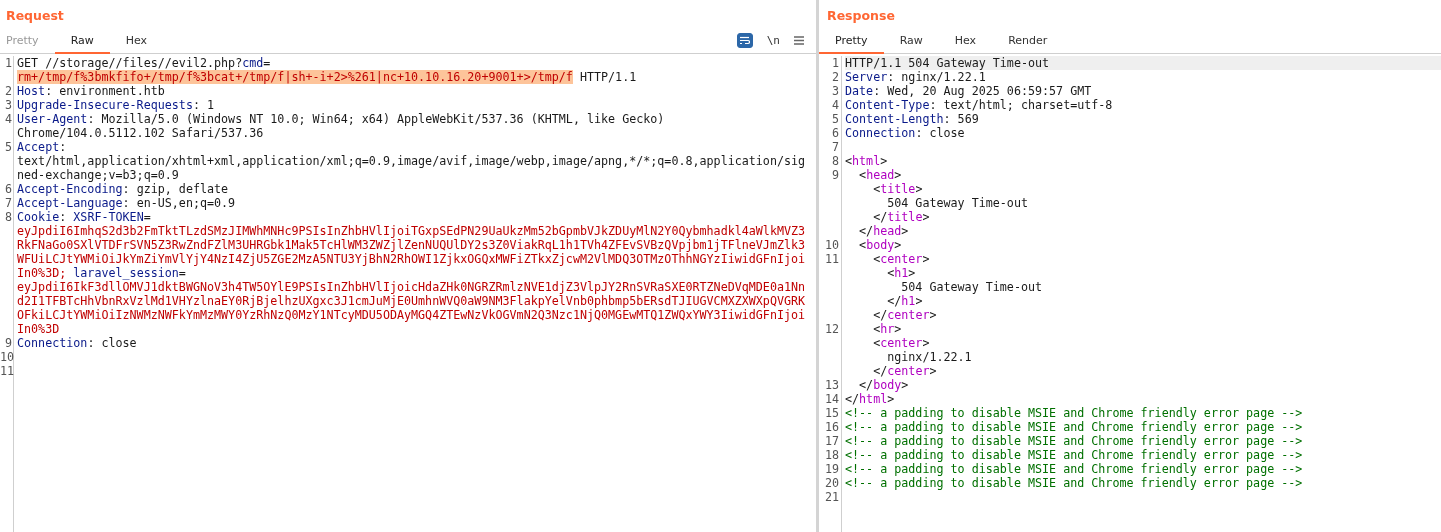 The image size is (1441, 532). Describe the element at coordinates (91, 91) in the screenshot. I see `code-line: Host: environment.htb` at that location.